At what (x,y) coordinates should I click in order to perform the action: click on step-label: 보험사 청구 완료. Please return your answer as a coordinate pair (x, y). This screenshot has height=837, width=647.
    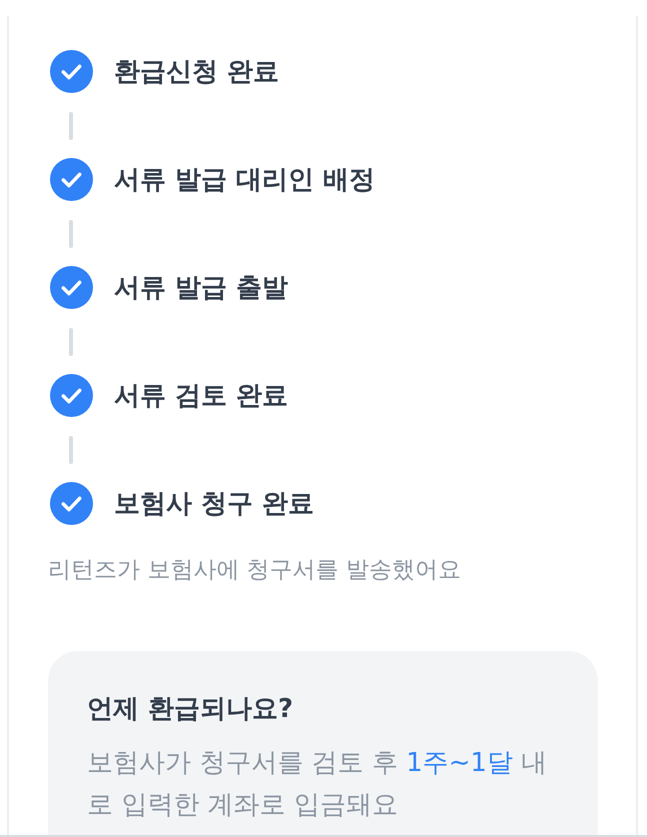
    Looking at the image, I should click on (214, 504).